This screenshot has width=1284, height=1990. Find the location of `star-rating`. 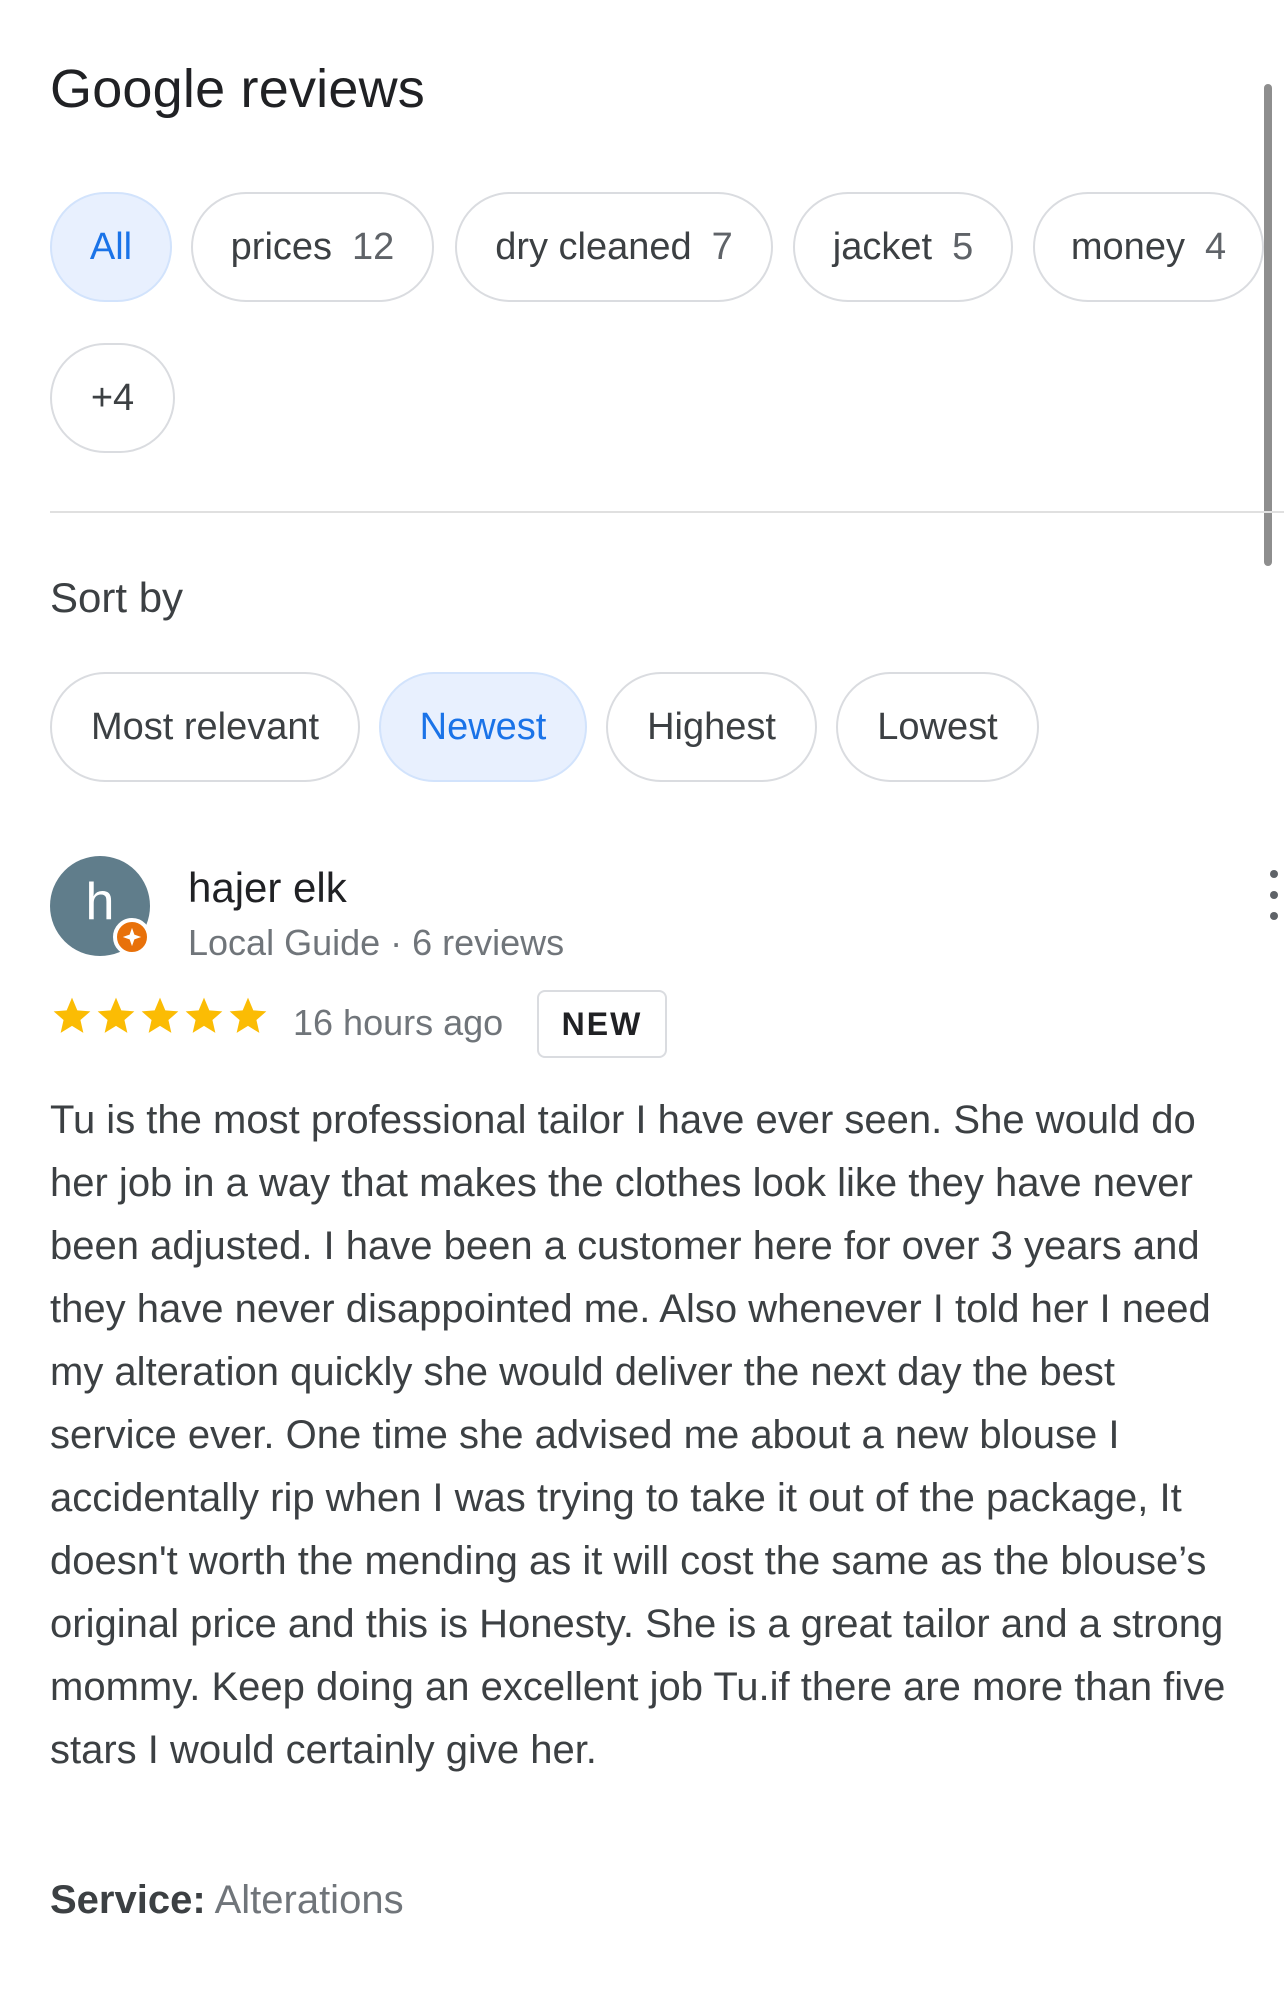

star-rating is located at coordinates (160, 1016).